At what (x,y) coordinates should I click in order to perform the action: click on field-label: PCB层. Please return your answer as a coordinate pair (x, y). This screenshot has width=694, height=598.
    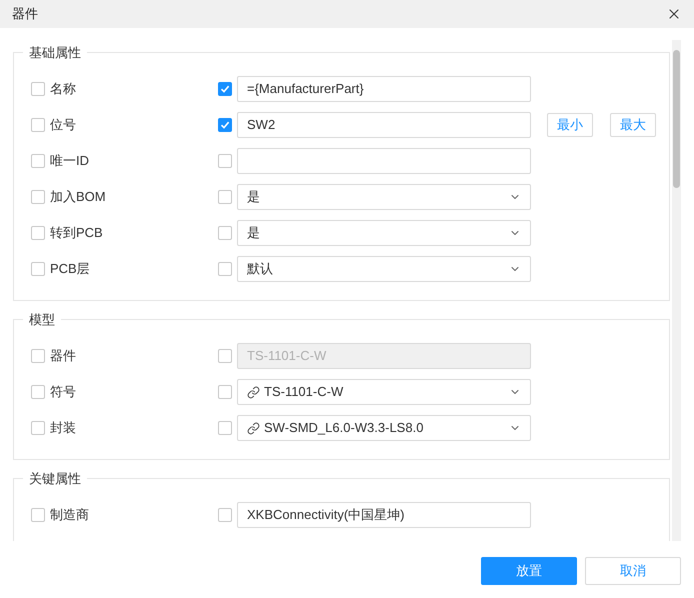
    Looking at the image, I should click on (70, 269).